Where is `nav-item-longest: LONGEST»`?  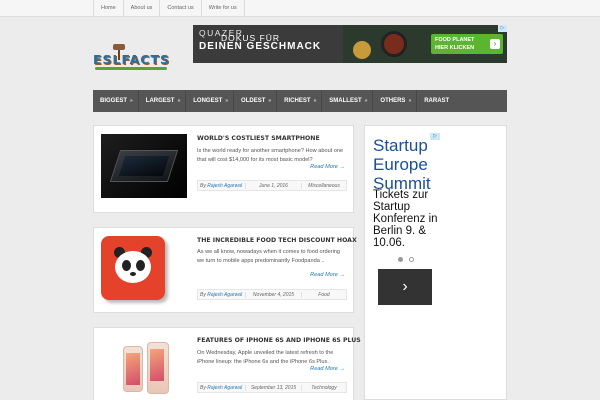 nav-item-longest: LONGEST» is located at coordinates (210, 101).